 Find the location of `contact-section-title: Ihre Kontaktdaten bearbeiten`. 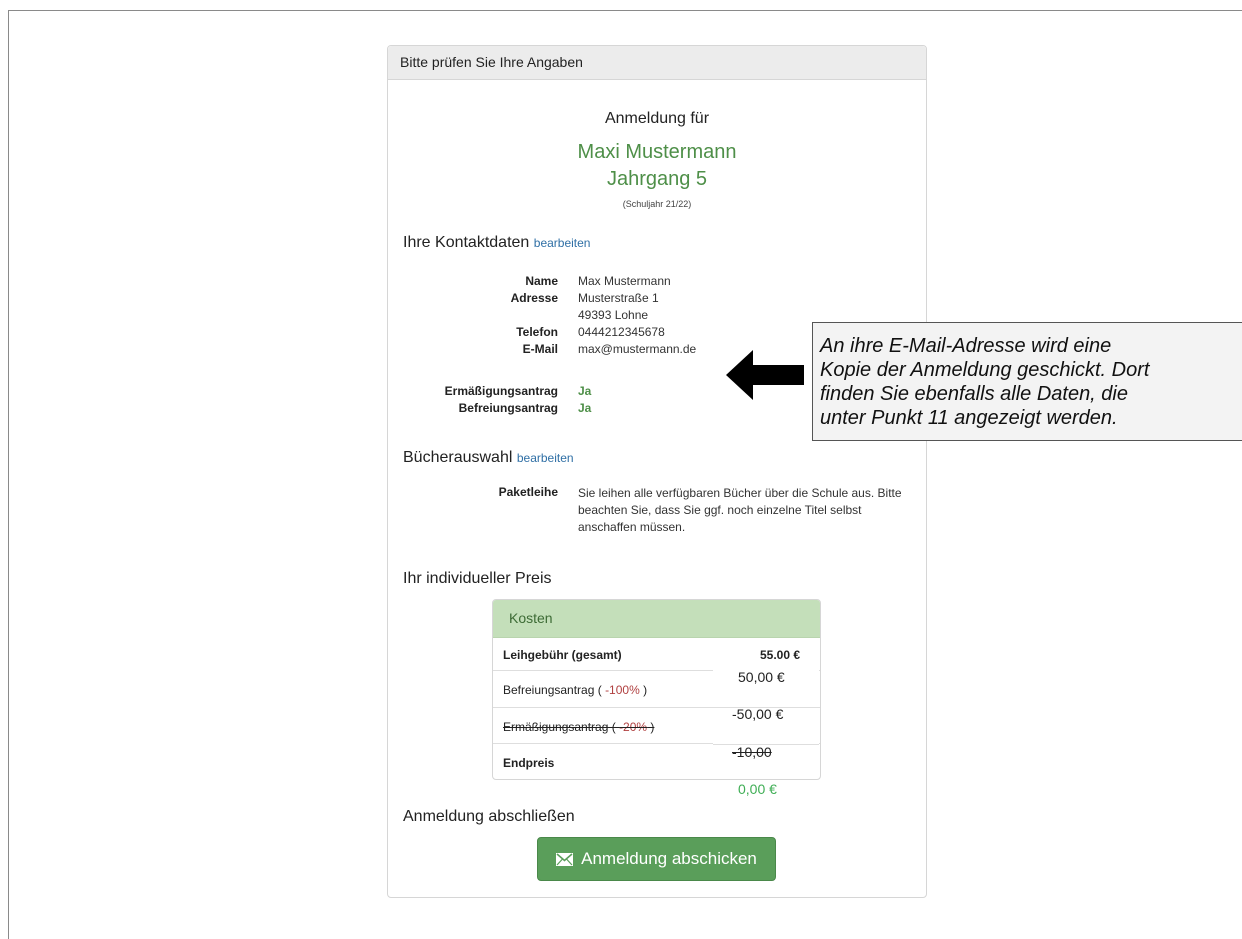

contact-section-title: Ihre Kontaktdaten bearbeiten is located at coordinates (496, 243).